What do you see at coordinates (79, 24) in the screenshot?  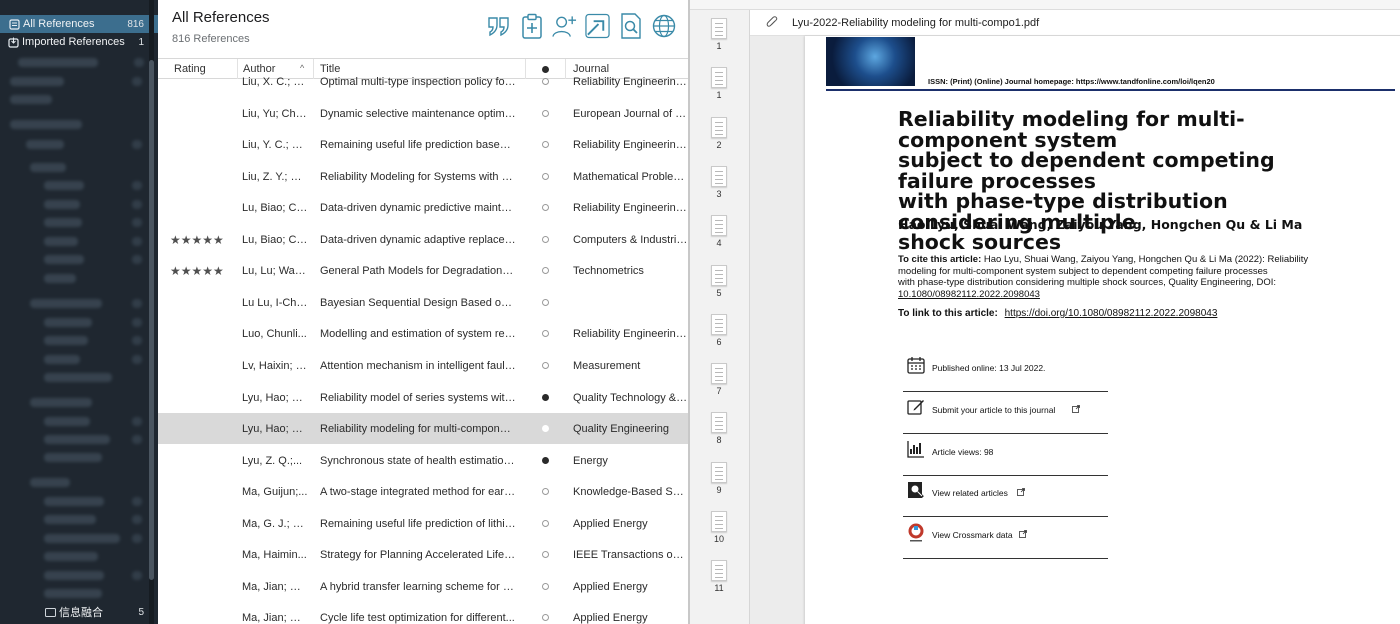 I see `sidebar-item-all-references: All References 816` at bounding box center [79, 24].